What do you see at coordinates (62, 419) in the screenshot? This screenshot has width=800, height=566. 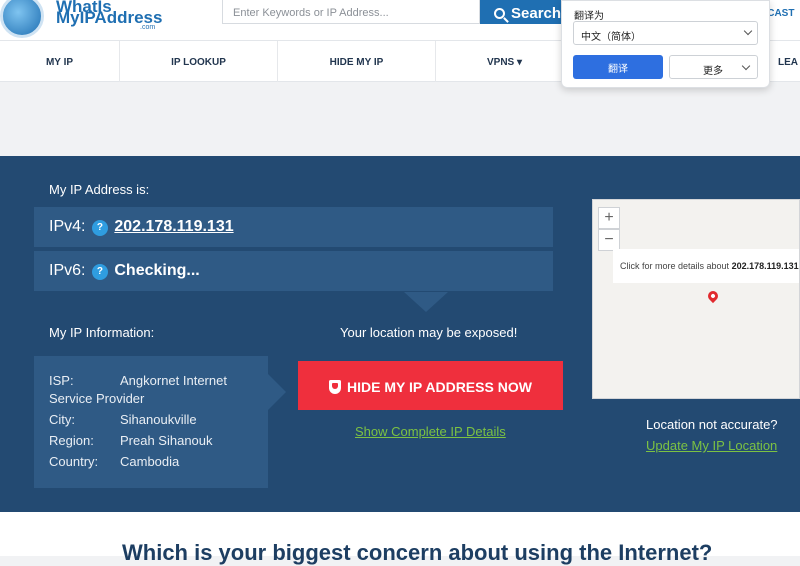 I see `city-label: City:` at bounding box center [62, 419].